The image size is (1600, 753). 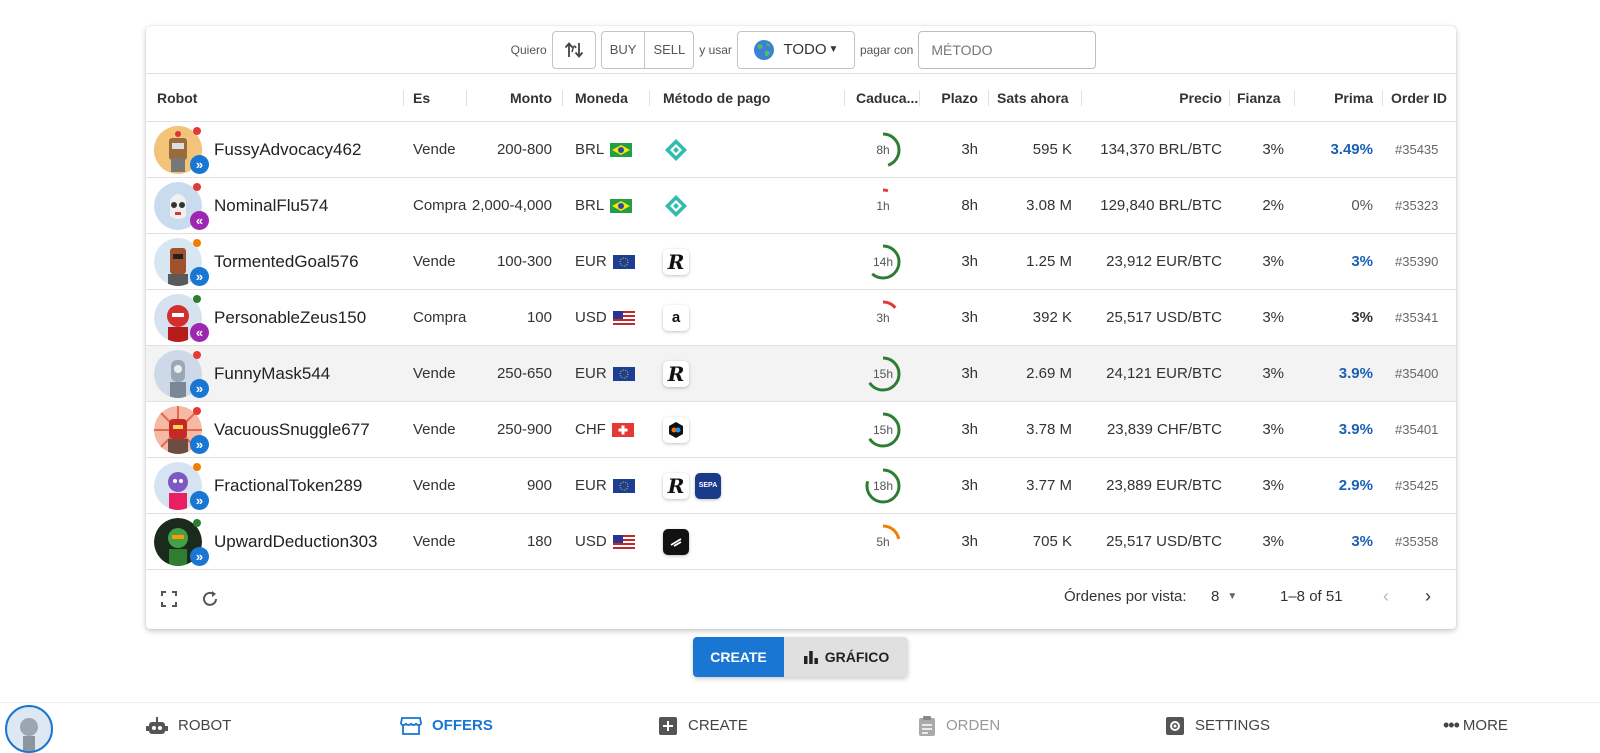 What do you see at coordinates (573, 49) in the screenshot?
I see `swap-direction-button` at bounding box center [573, 49].